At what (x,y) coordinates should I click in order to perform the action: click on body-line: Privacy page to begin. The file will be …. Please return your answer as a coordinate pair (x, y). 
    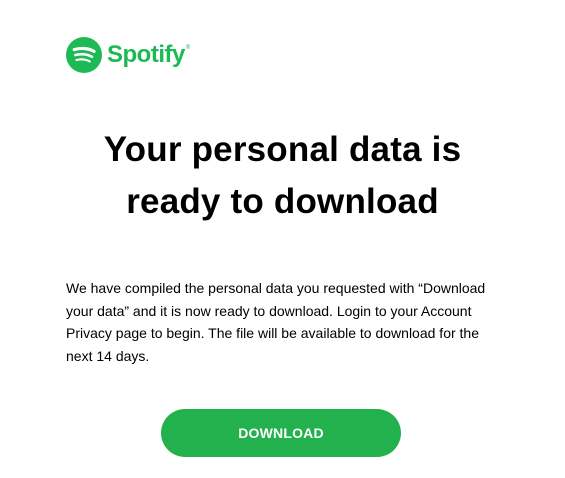
    Looking at the image, I should click on (272, 333).